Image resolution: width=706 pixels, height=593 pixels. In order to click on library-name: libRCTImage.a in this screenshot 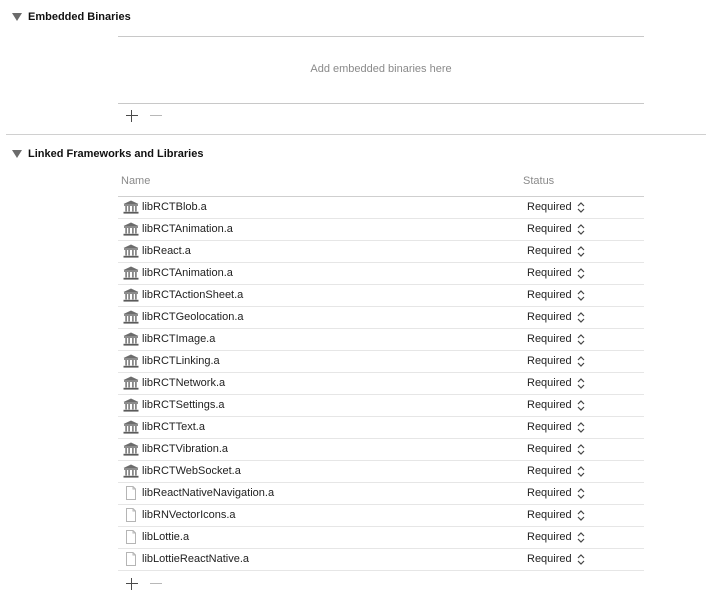, I will do `click(179, 339)`.